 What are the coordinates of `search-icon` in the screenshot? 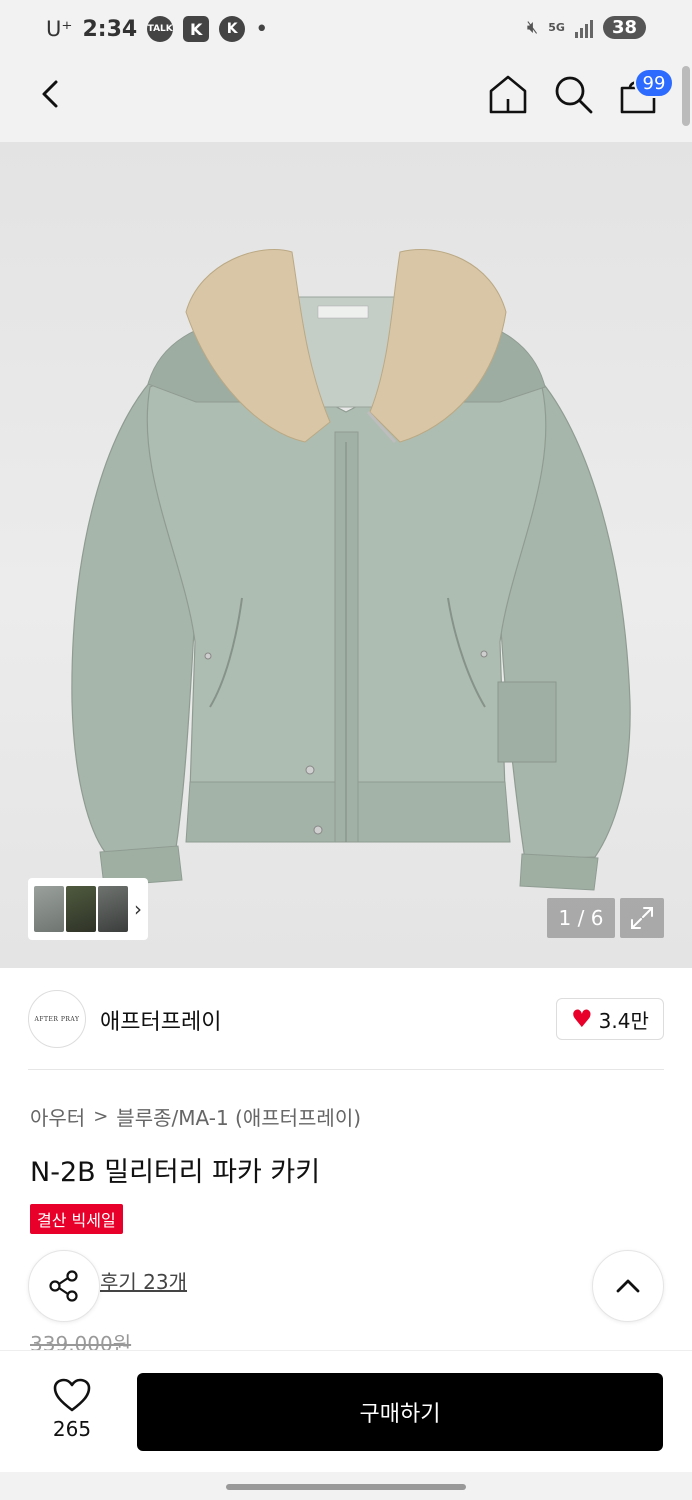 It's located at (573, 94).